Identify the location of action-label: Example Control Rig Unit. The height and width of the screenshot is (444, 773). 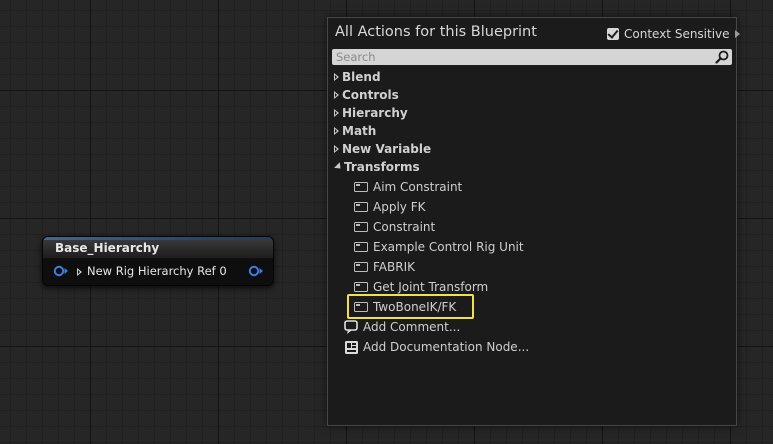
(448, 247).